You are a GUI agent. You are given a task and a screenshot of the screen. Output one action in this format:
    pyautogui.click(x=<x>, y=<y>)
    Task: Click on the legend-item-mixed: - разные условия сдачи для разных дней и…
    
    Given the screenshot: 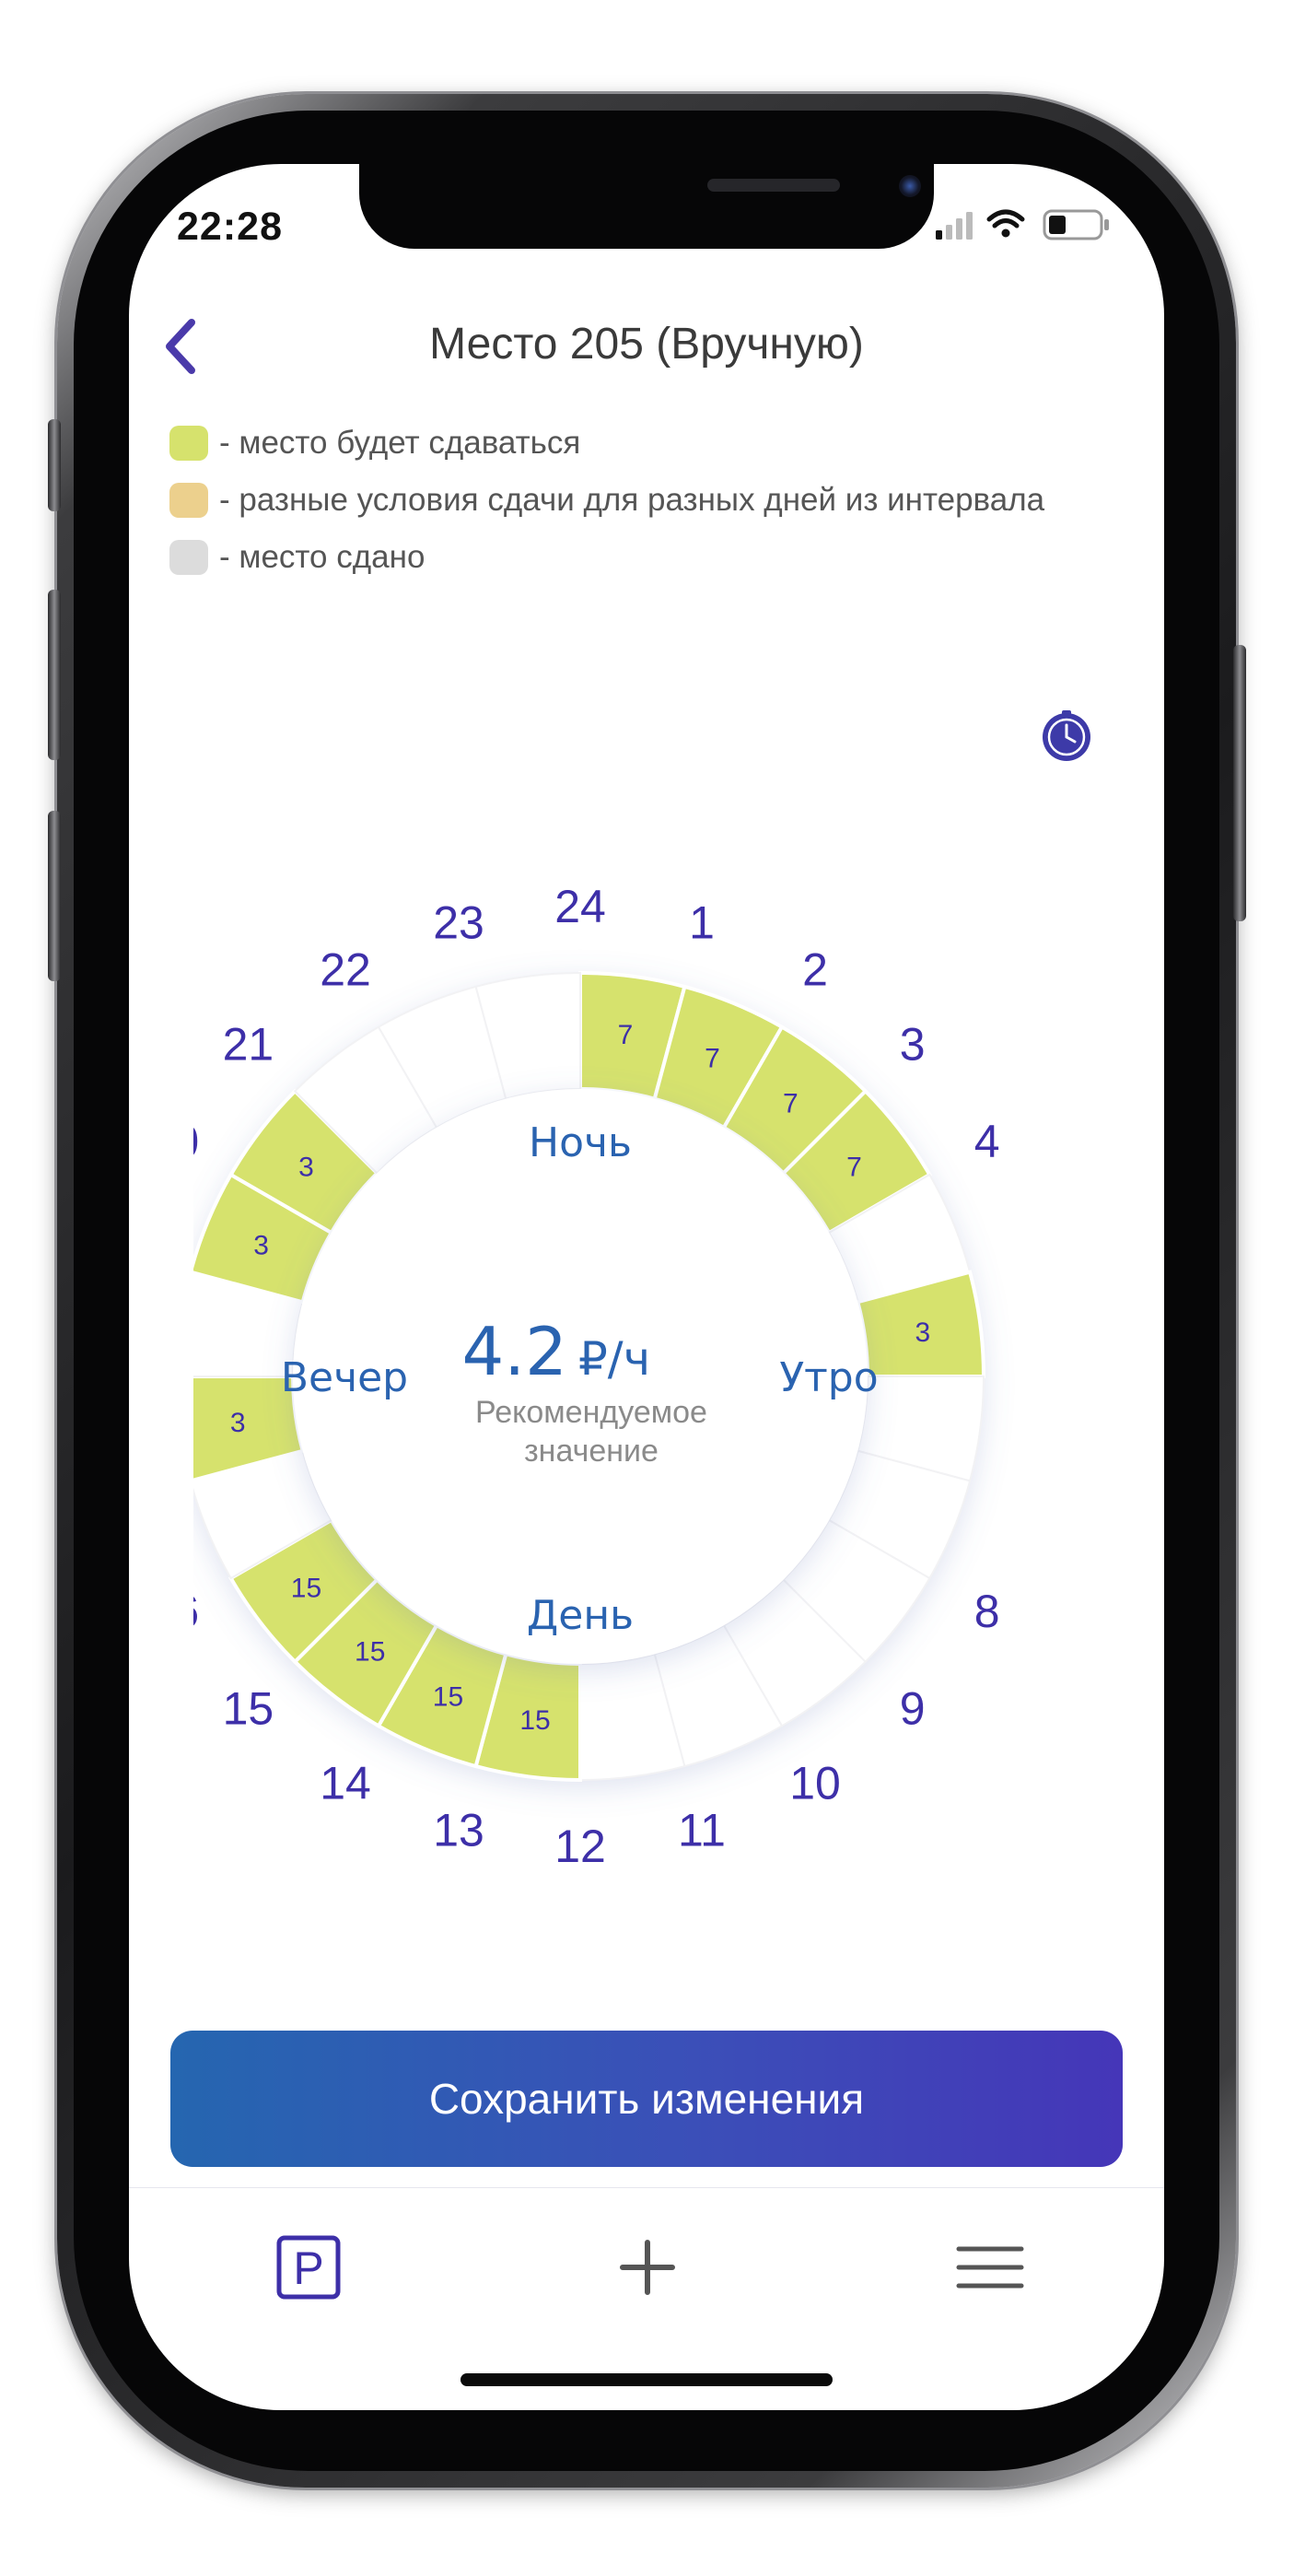 What is the action you would take?
    pyautogui.click(x=606, y=500)
    